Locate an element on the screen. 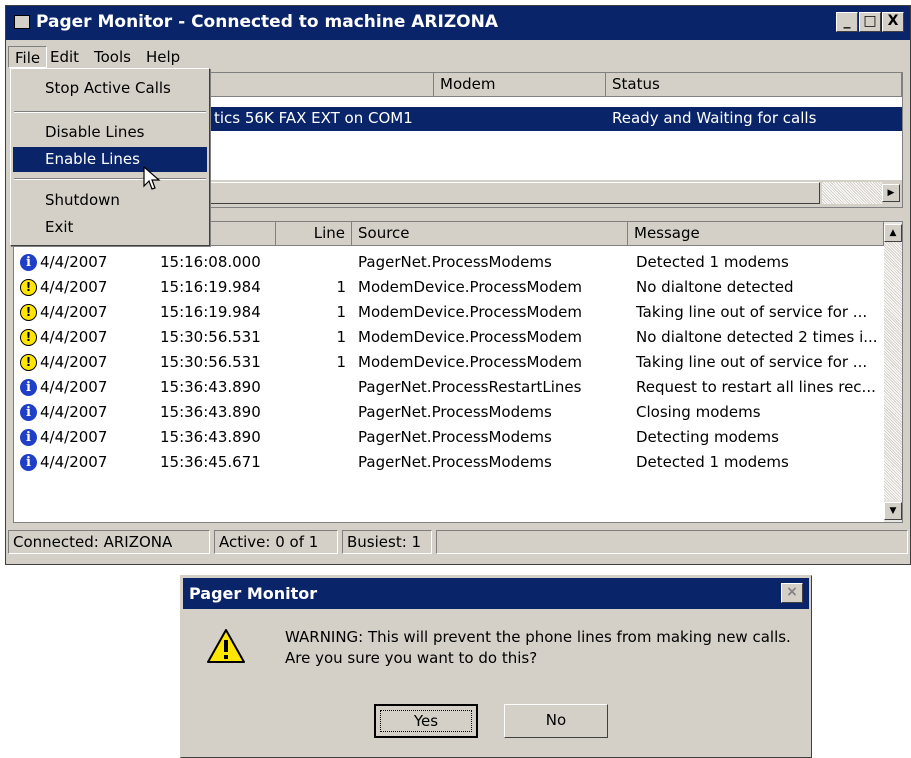  yes-button: Yes is located at coordinates (426, 721).